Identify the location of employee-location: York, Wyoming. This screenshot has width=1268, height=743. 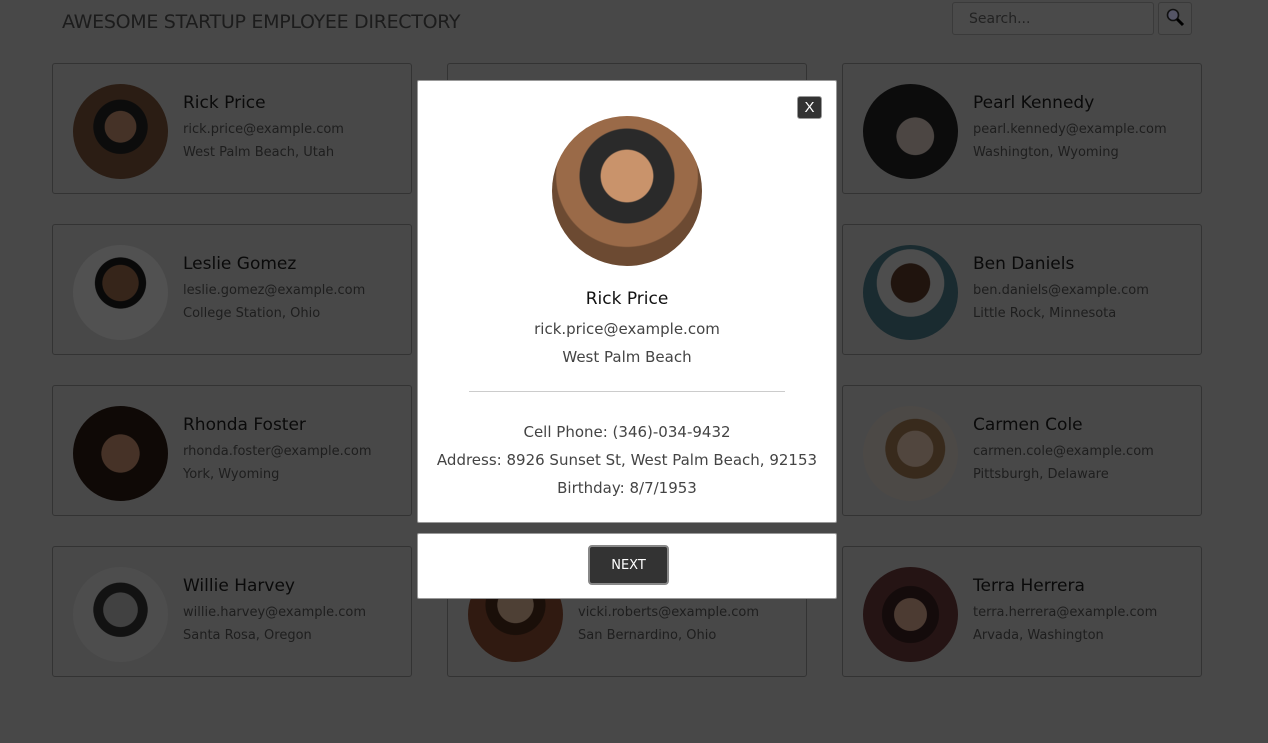
(231, 474).